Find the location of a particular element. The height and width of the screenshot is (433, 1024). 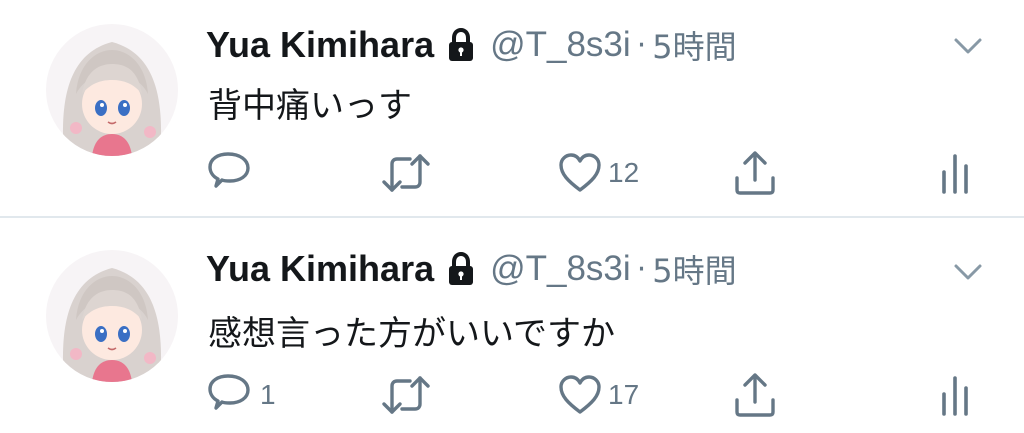

reply-button is located at coordinates (233, 173).